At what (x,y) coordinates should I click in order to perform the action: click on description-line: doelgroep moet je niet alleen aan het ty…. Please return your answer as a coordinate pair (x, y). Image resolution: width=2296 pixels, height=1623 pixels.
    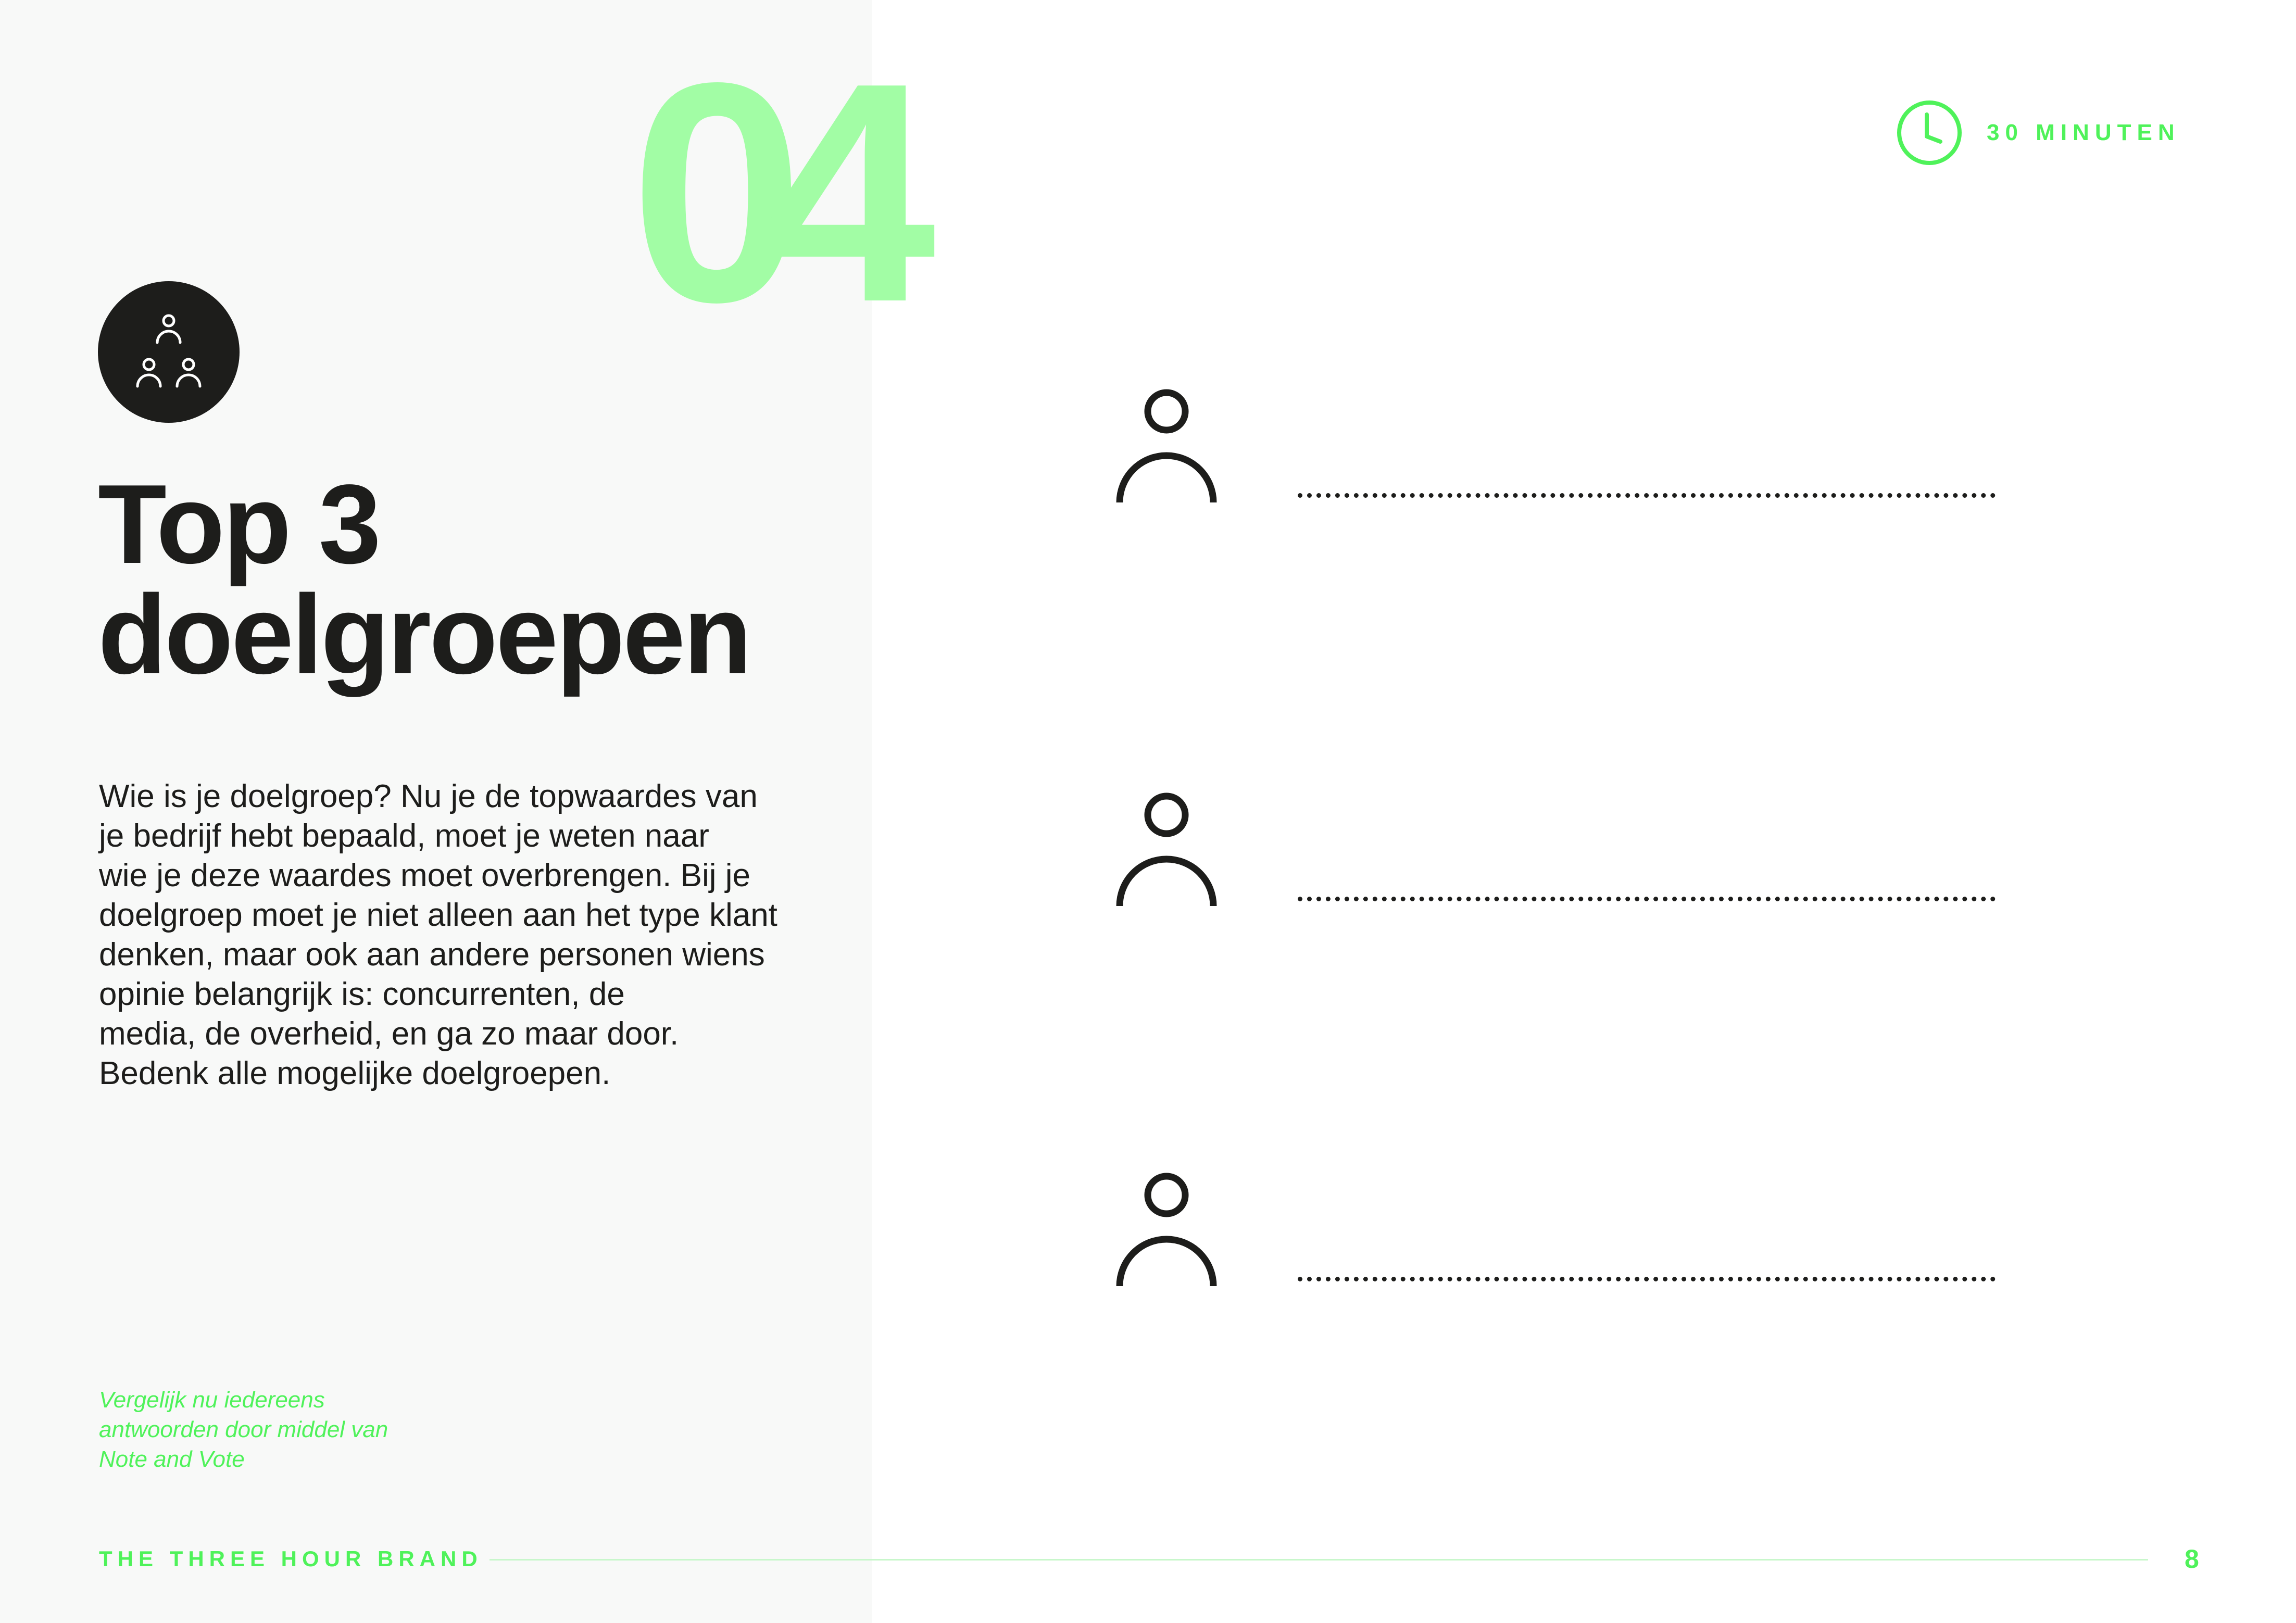
    Looking at the image, I should click on (438, 915).